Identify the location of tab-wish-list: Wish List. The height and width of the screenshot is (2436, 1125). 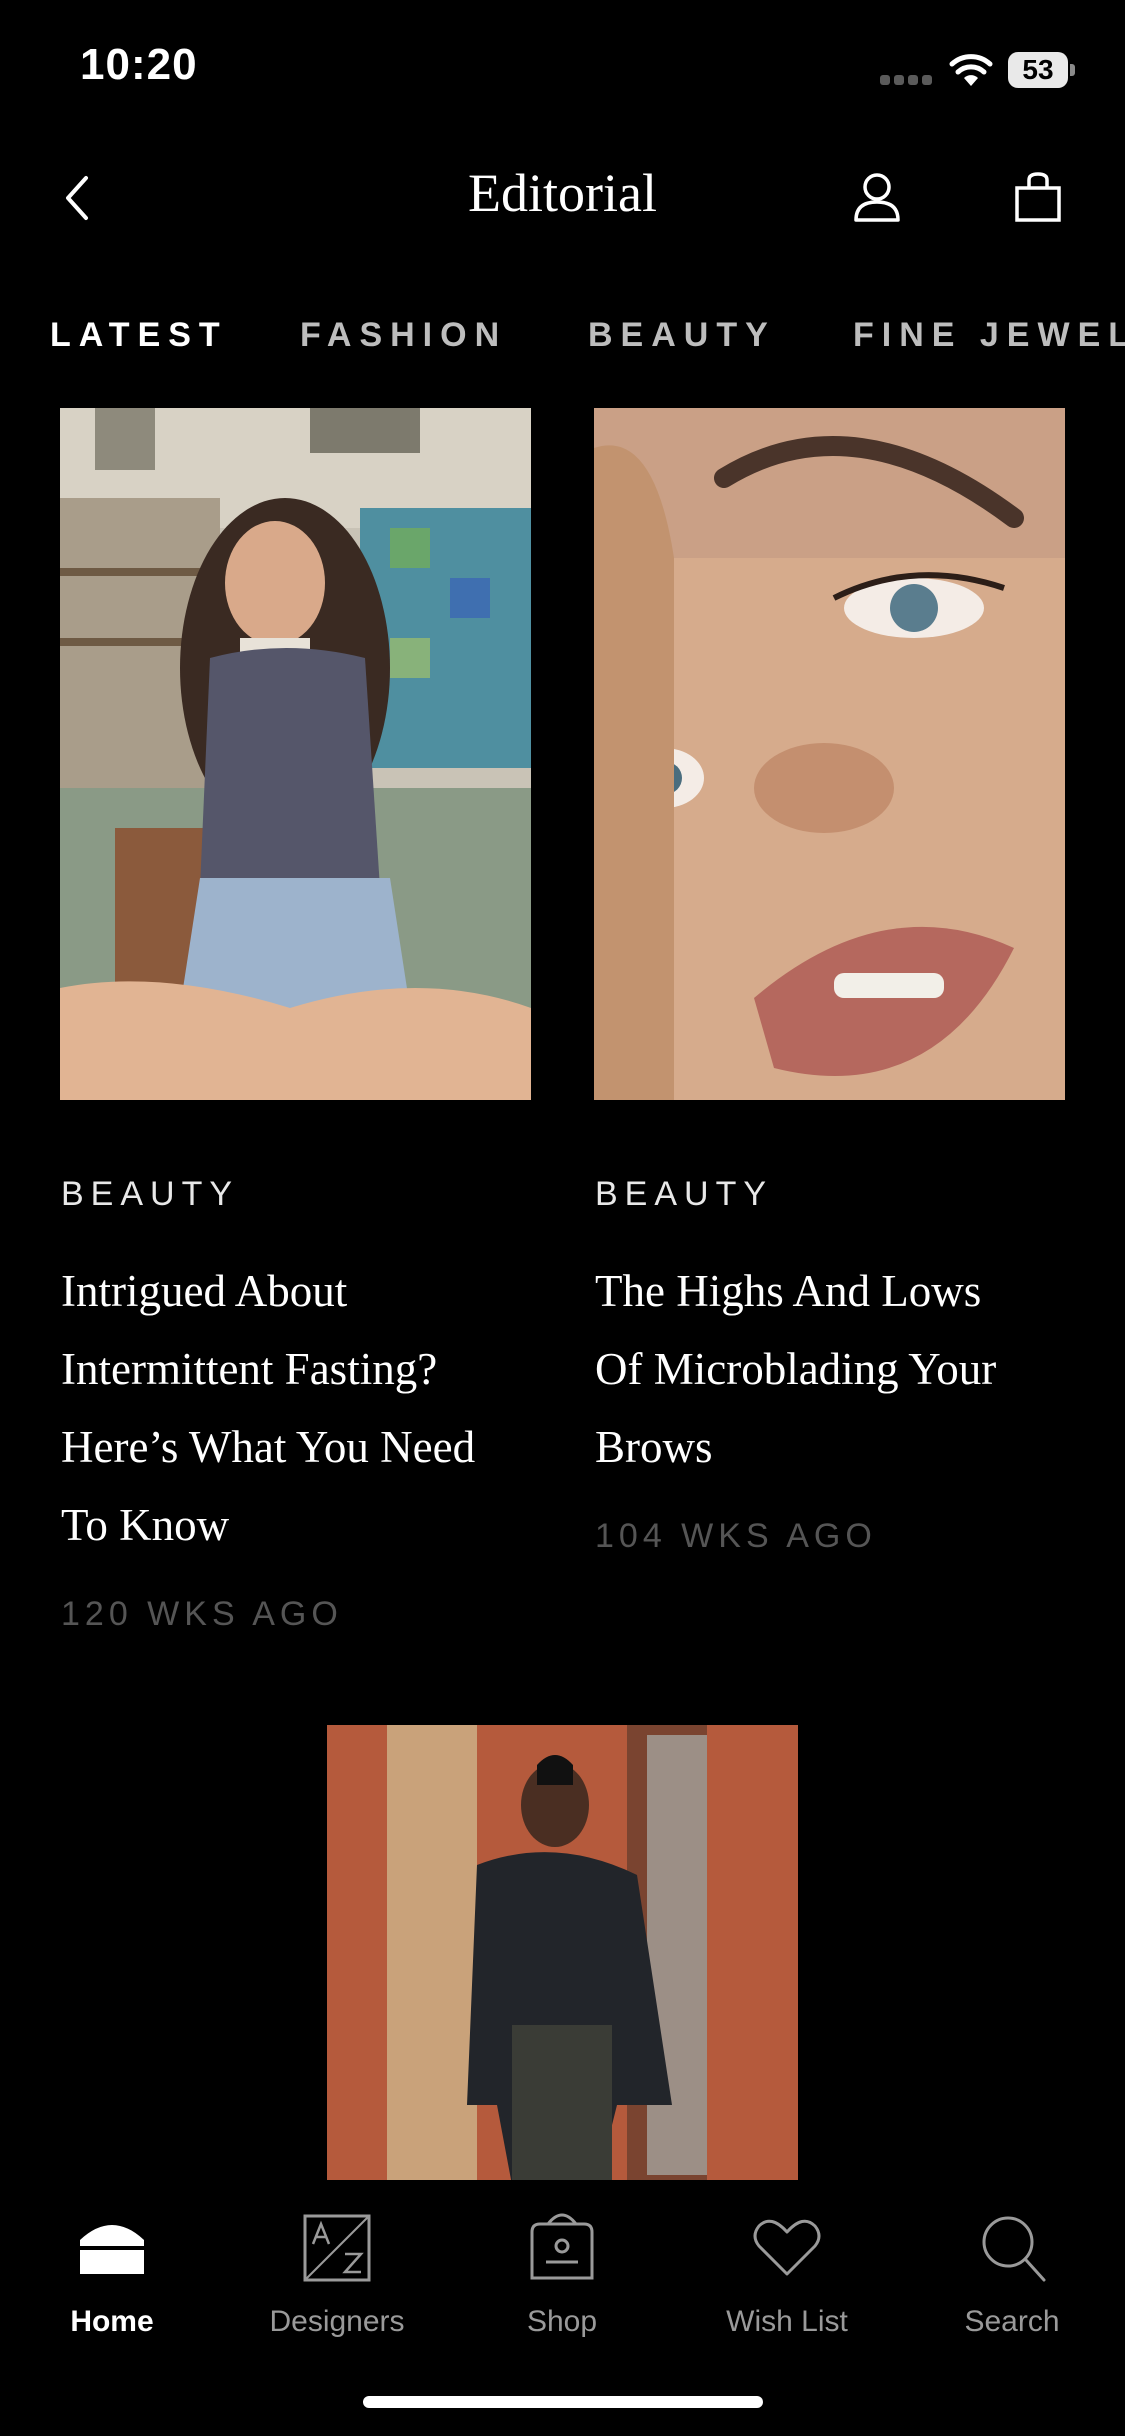
(787, 2274).